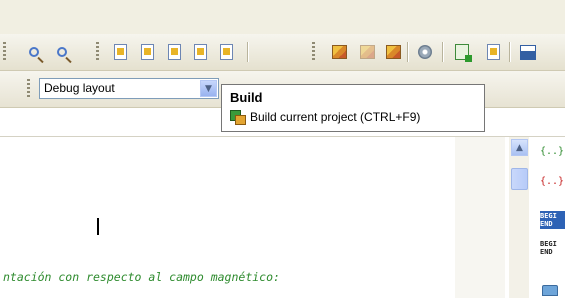  I want to click on close-file-icon, so click(226, 52).